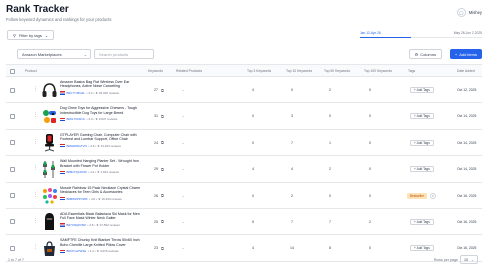  What do you see at coordinates (421, 35) in the screenshot?
I see `date-range-selector: Jan 12-Apr 26 May 28-Jun 2 2025` at bounding box center [421, 35].